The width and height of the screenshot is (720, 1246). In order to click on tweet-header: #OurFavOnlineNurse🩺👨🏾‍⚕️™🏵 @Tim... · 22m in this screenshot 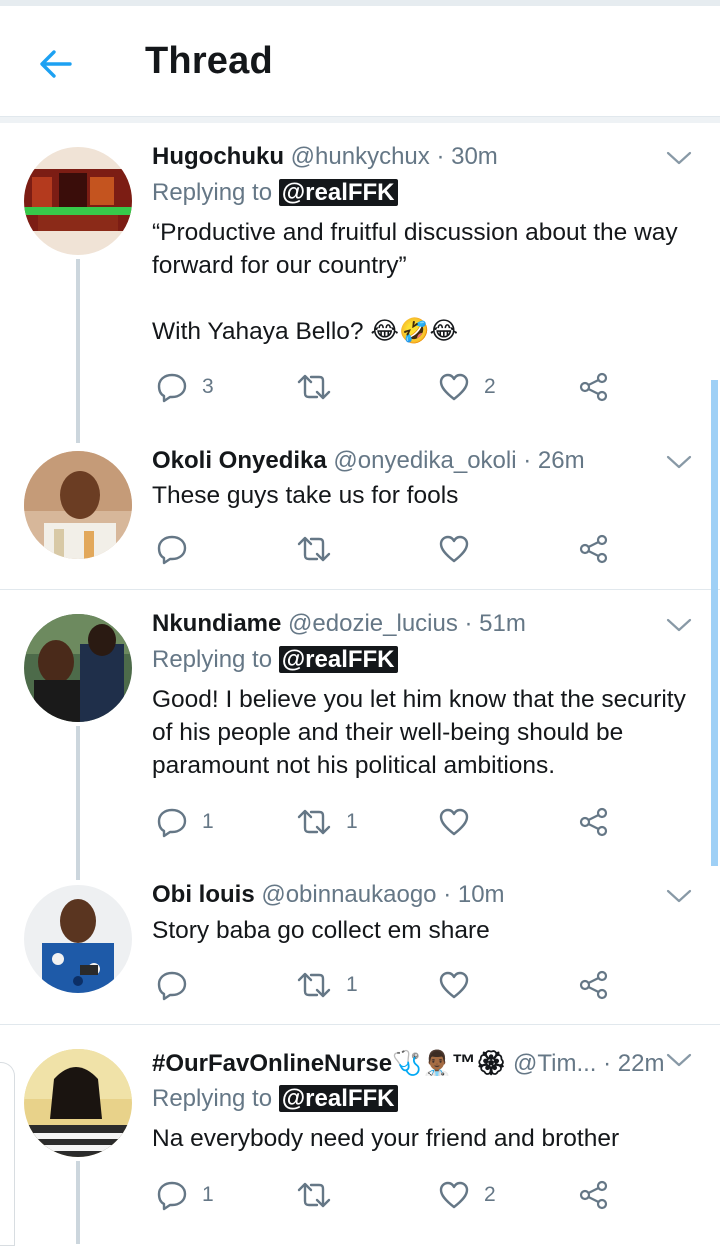, I will do `click(408, 1063)`.